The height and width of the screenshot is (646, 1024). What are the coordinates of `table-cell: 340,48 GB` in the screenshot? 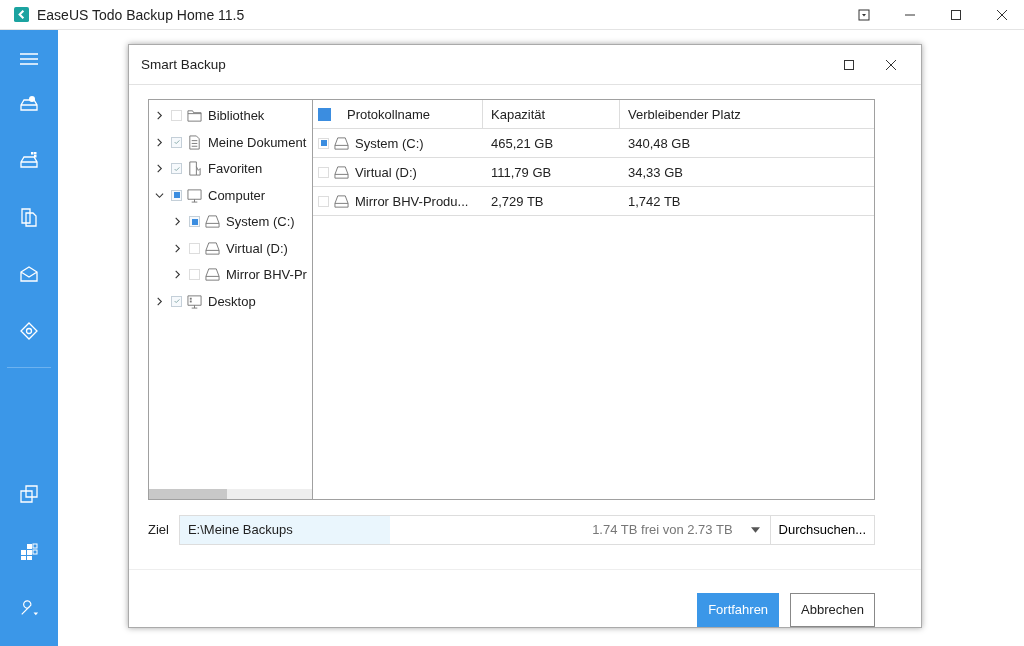 It's located at (659, 143).